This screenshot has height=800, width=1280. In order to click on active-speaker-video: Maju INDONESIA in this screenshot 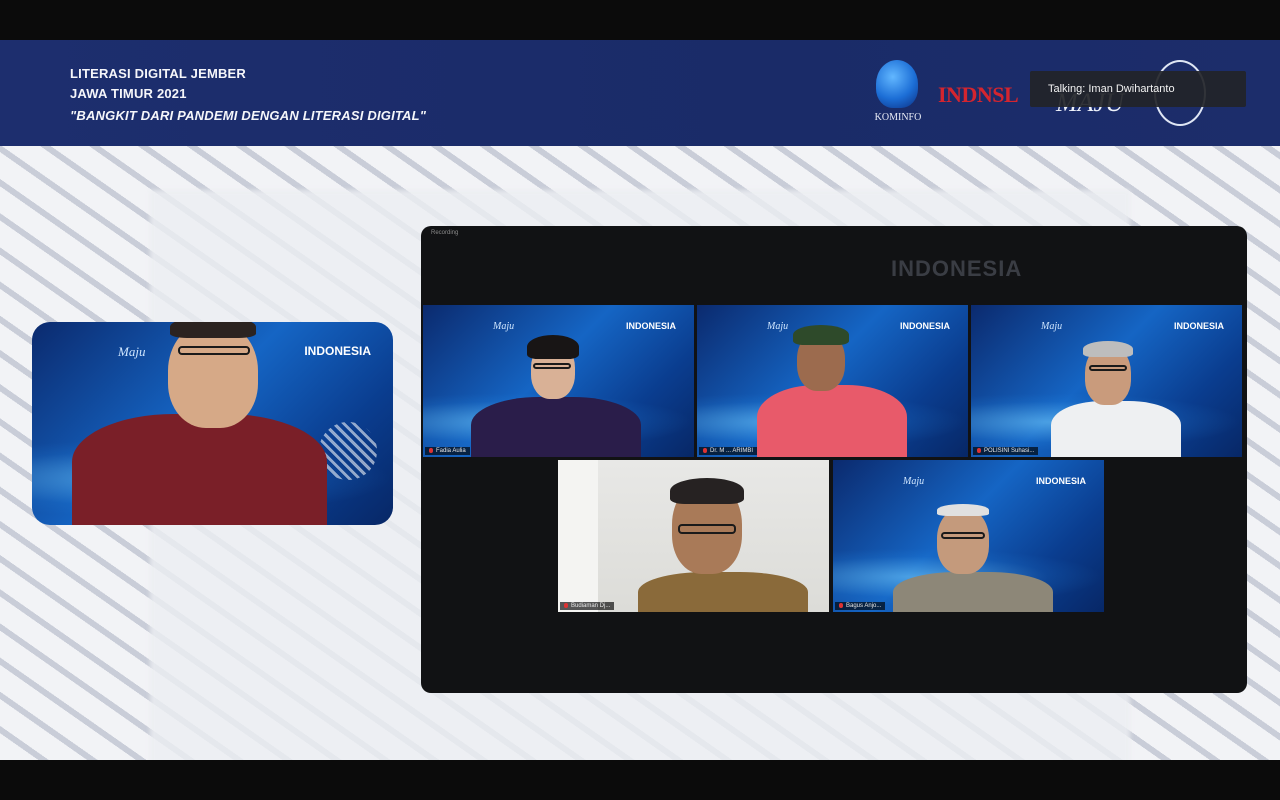, I will do `click(212, 423)`.